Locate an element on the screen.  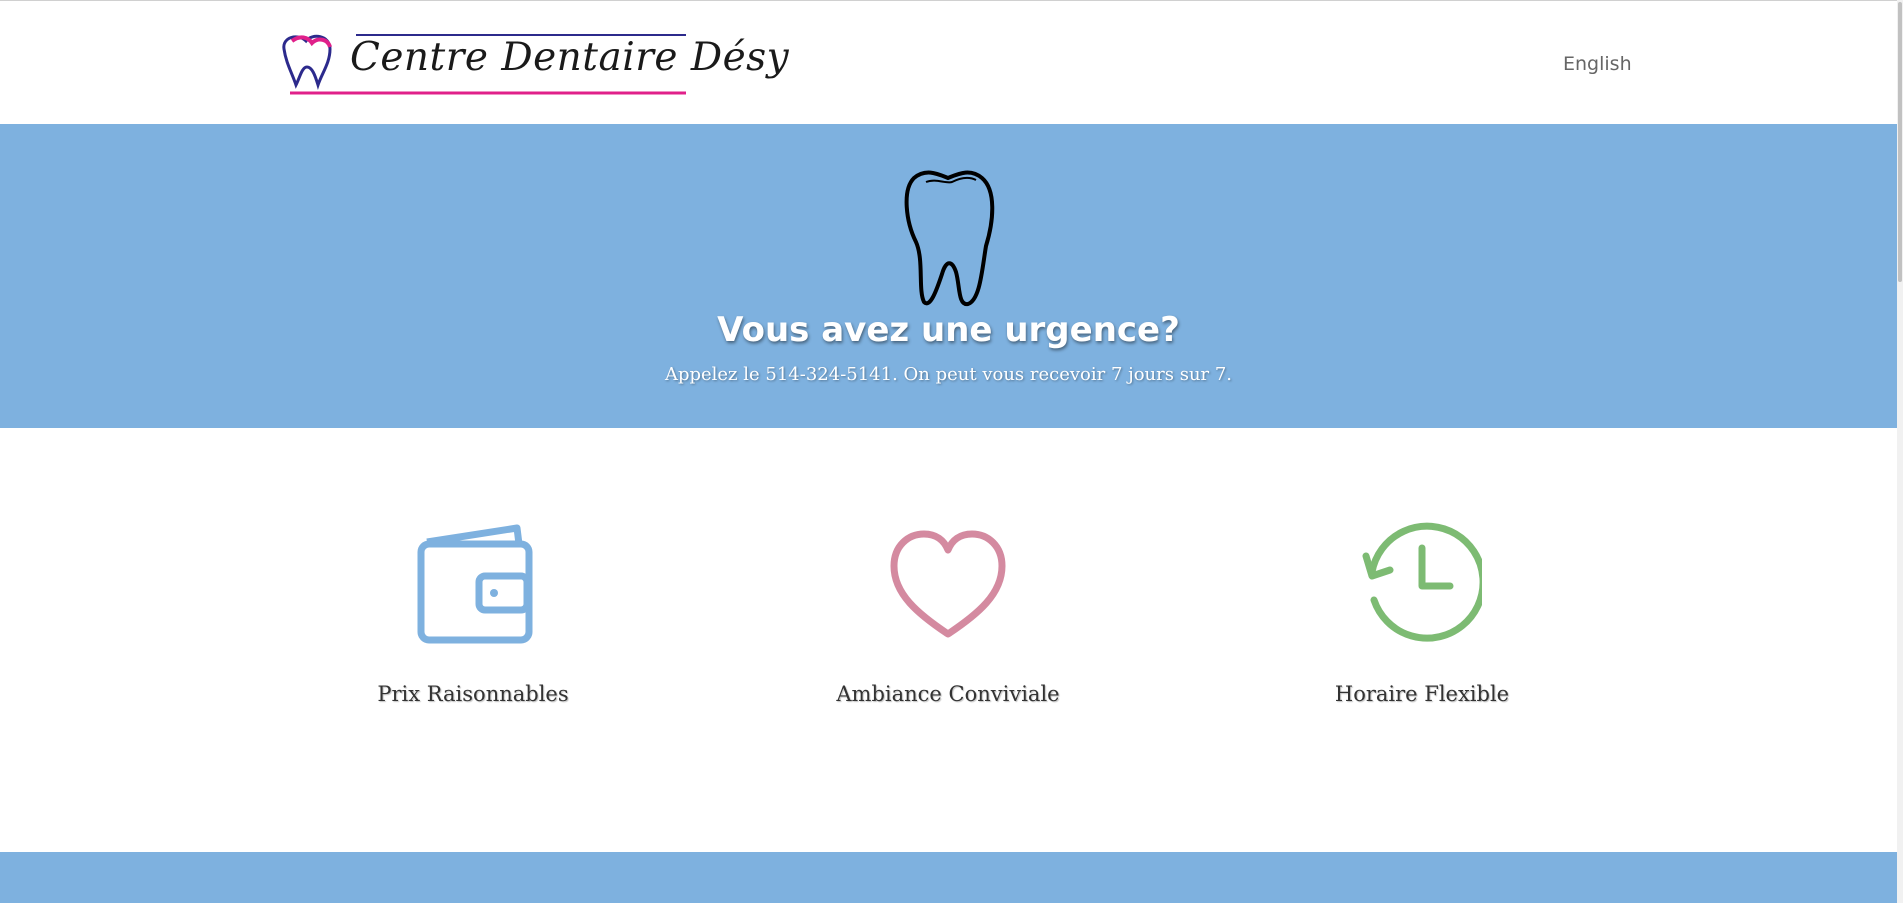
feature-horaire-flexible: Horaire Flexible is located at coordinates (1422, 620).